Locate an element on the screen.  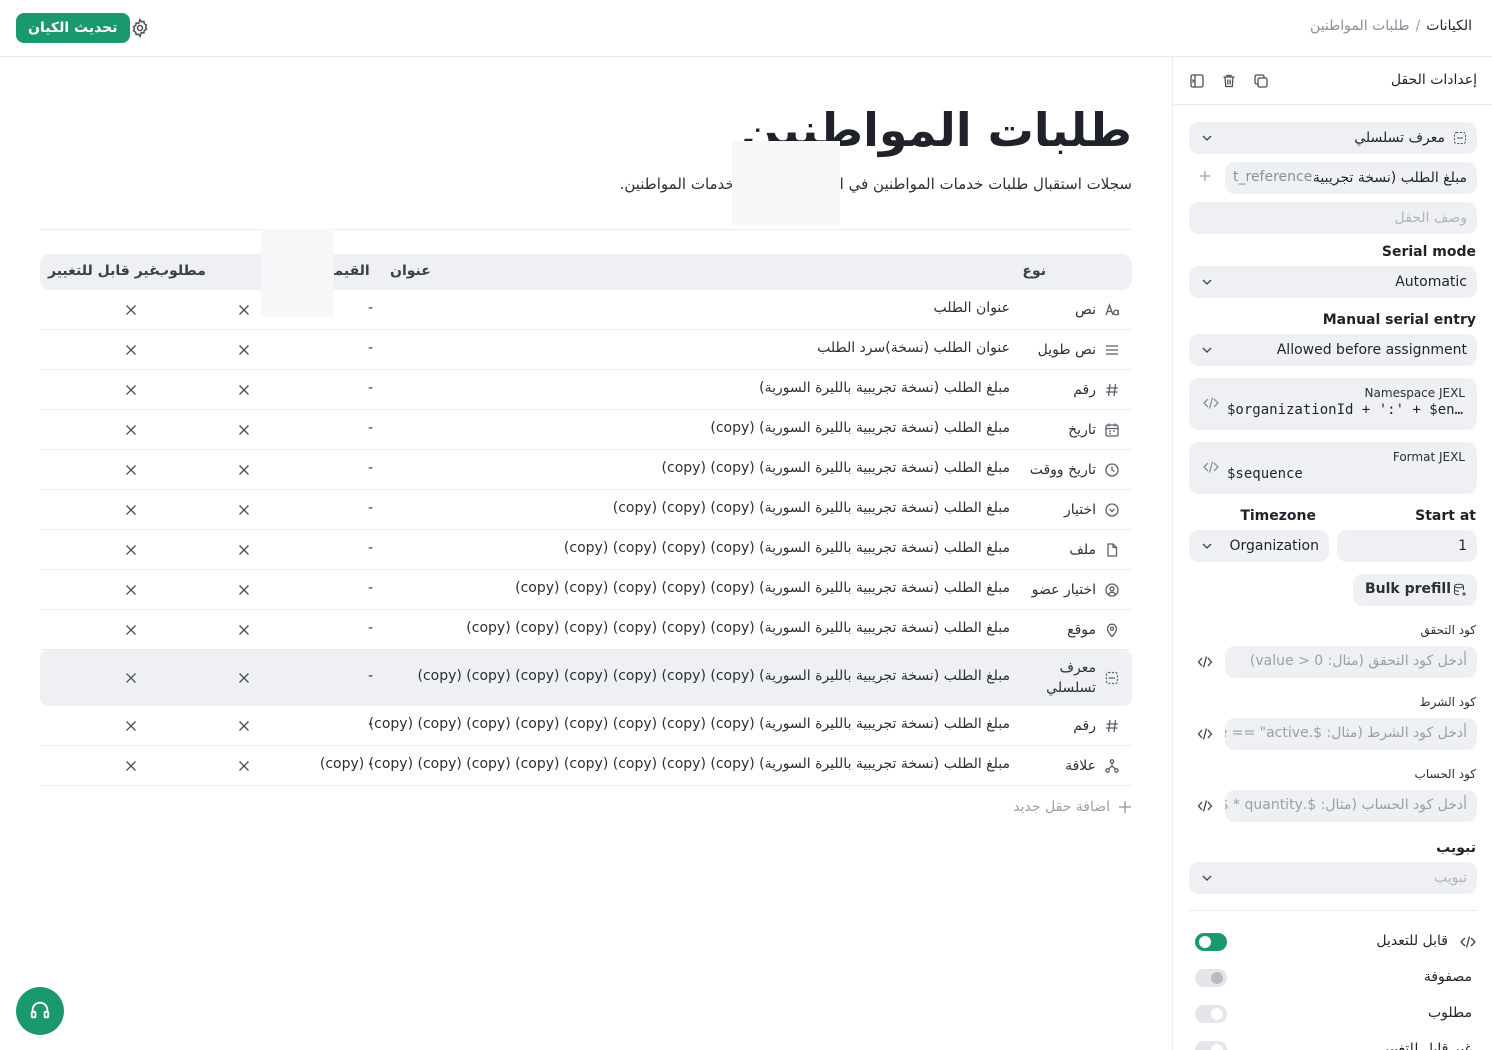
format-label: Format JEXL is located at coordinates (1428, 457).